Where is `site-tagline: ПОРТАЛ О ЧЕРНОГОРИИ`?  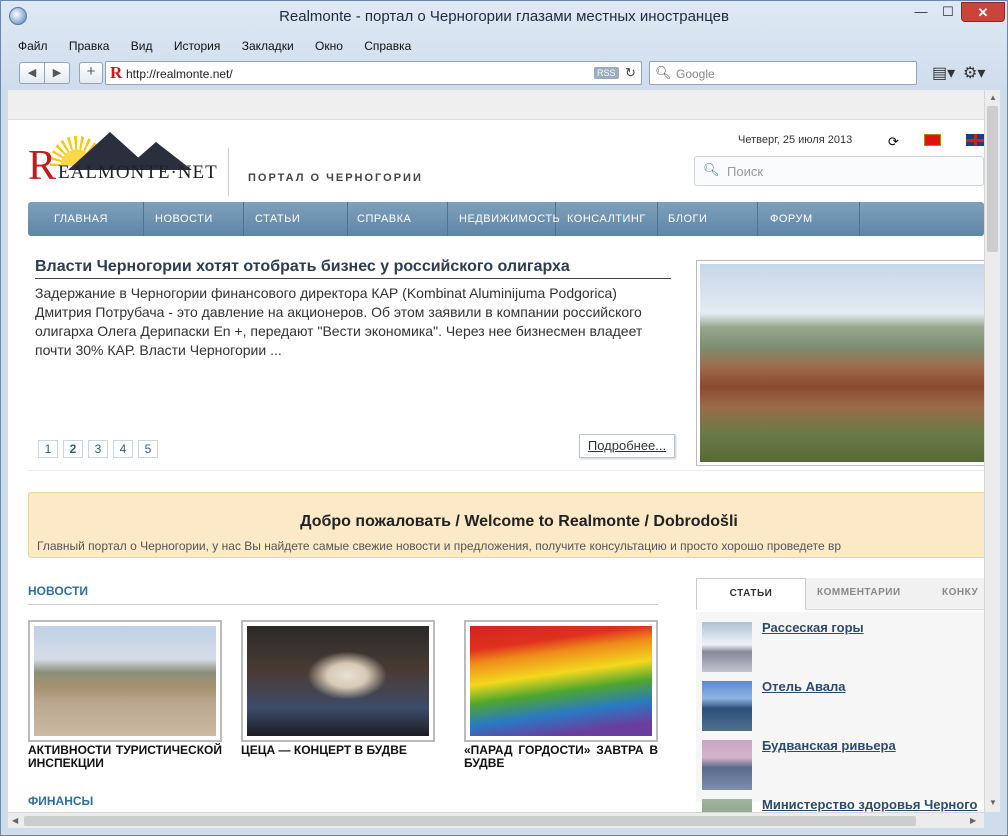
site-tagline: ПОРТАЛ О ЧЕРНОГОРИИ is located at coordinates (335, 178).